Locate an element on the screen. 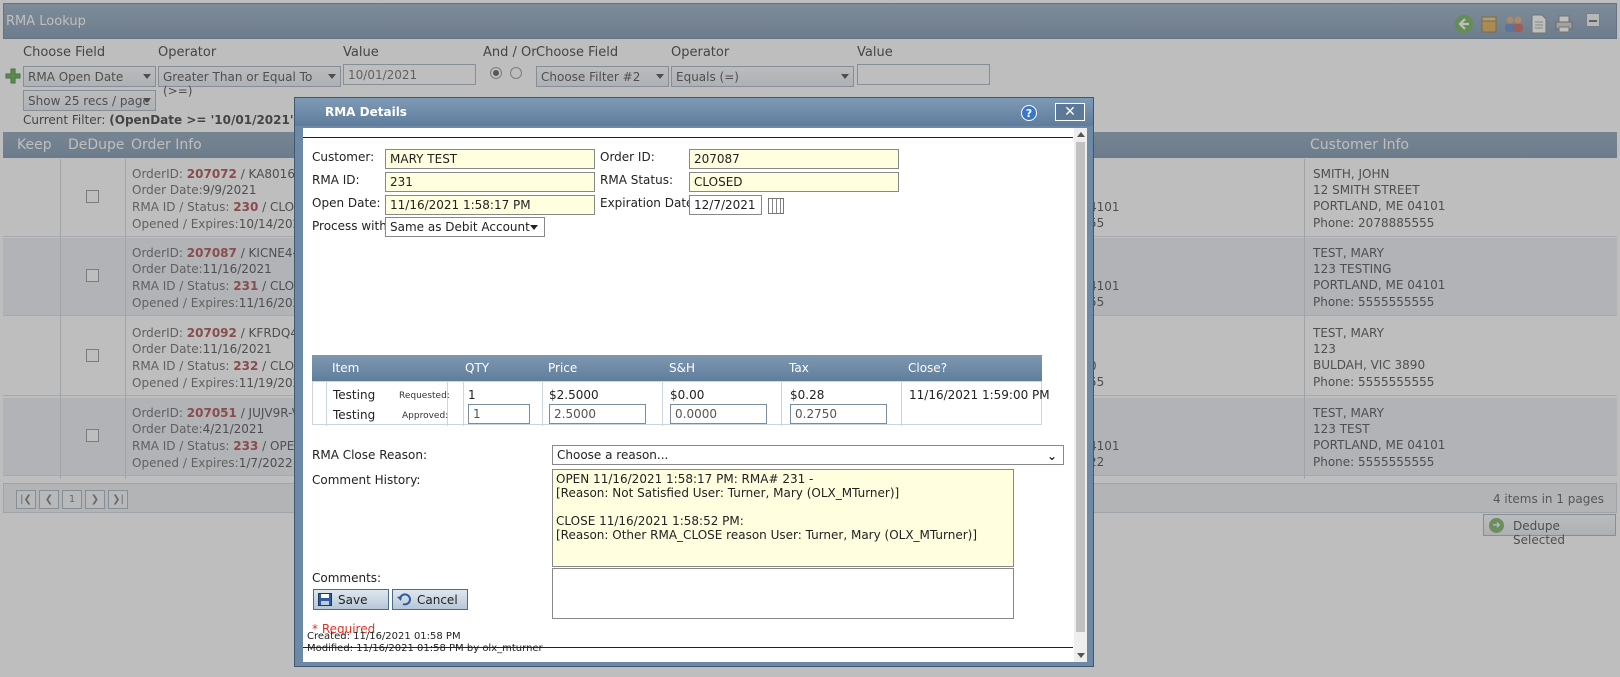 This screenshot has height=677, width=1620. process-with-value: Same as Debit Account is located at coordinates (460, 227).